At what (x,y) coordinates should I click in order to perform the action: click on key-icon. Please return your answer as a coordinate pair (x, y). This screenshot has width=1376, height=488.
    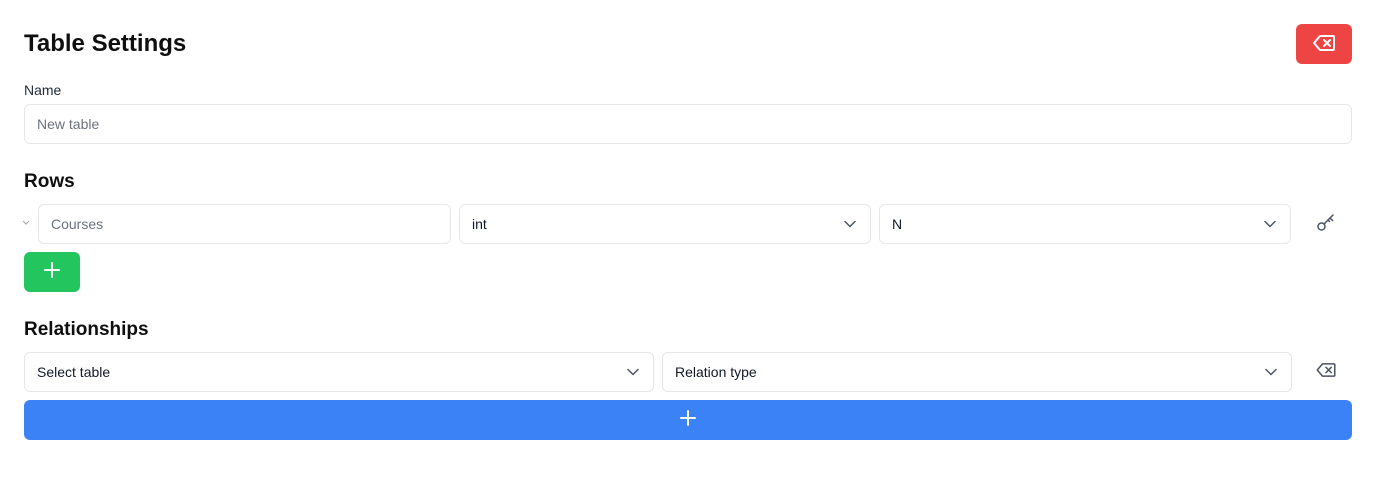
    Looking at the image, I should click on (1326, 224).